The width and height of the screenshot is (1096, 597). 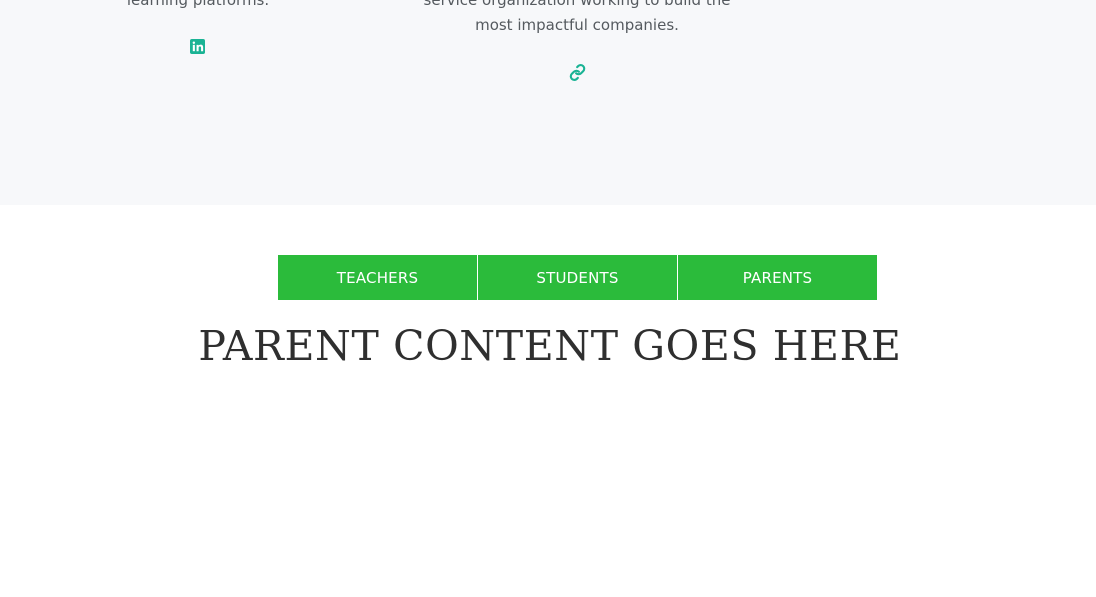 What do you see at coordinates (550, 346) in the screenshot?
I see `tab-content-heading: PARENT CONTENT GOES HERE` at bounding box center [550, 346].